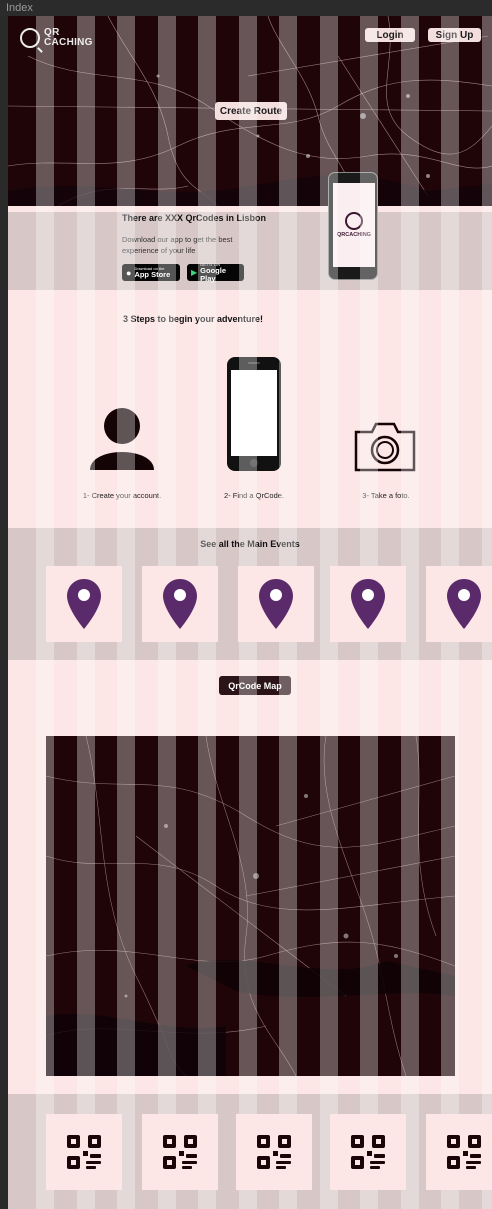 Image resolution: width=492 pixels, height=1209 pixels. What do you see at coordinates (454, 35) in the screenshot?
I see `signup-button: Sign Up` at bounding box center [454, 35].